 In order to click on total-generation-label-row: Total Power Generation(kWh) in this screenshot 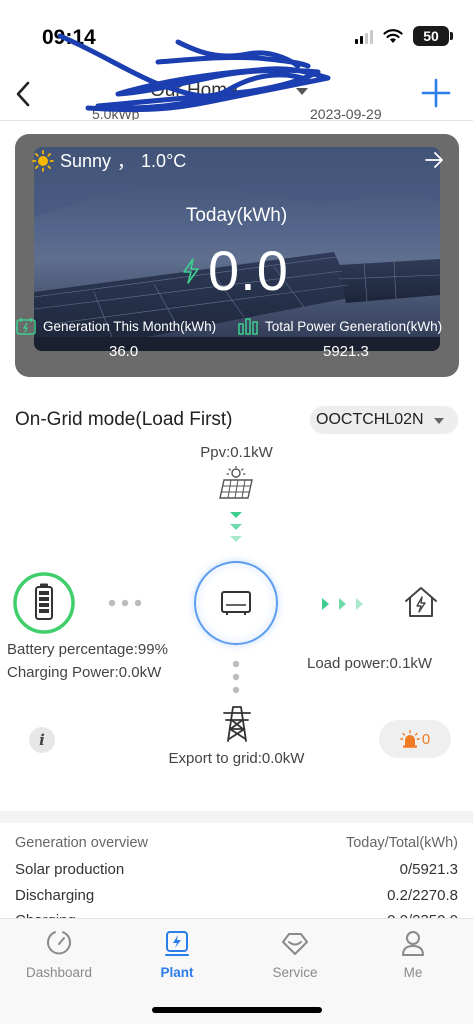, I will do `click(339, 326)`.